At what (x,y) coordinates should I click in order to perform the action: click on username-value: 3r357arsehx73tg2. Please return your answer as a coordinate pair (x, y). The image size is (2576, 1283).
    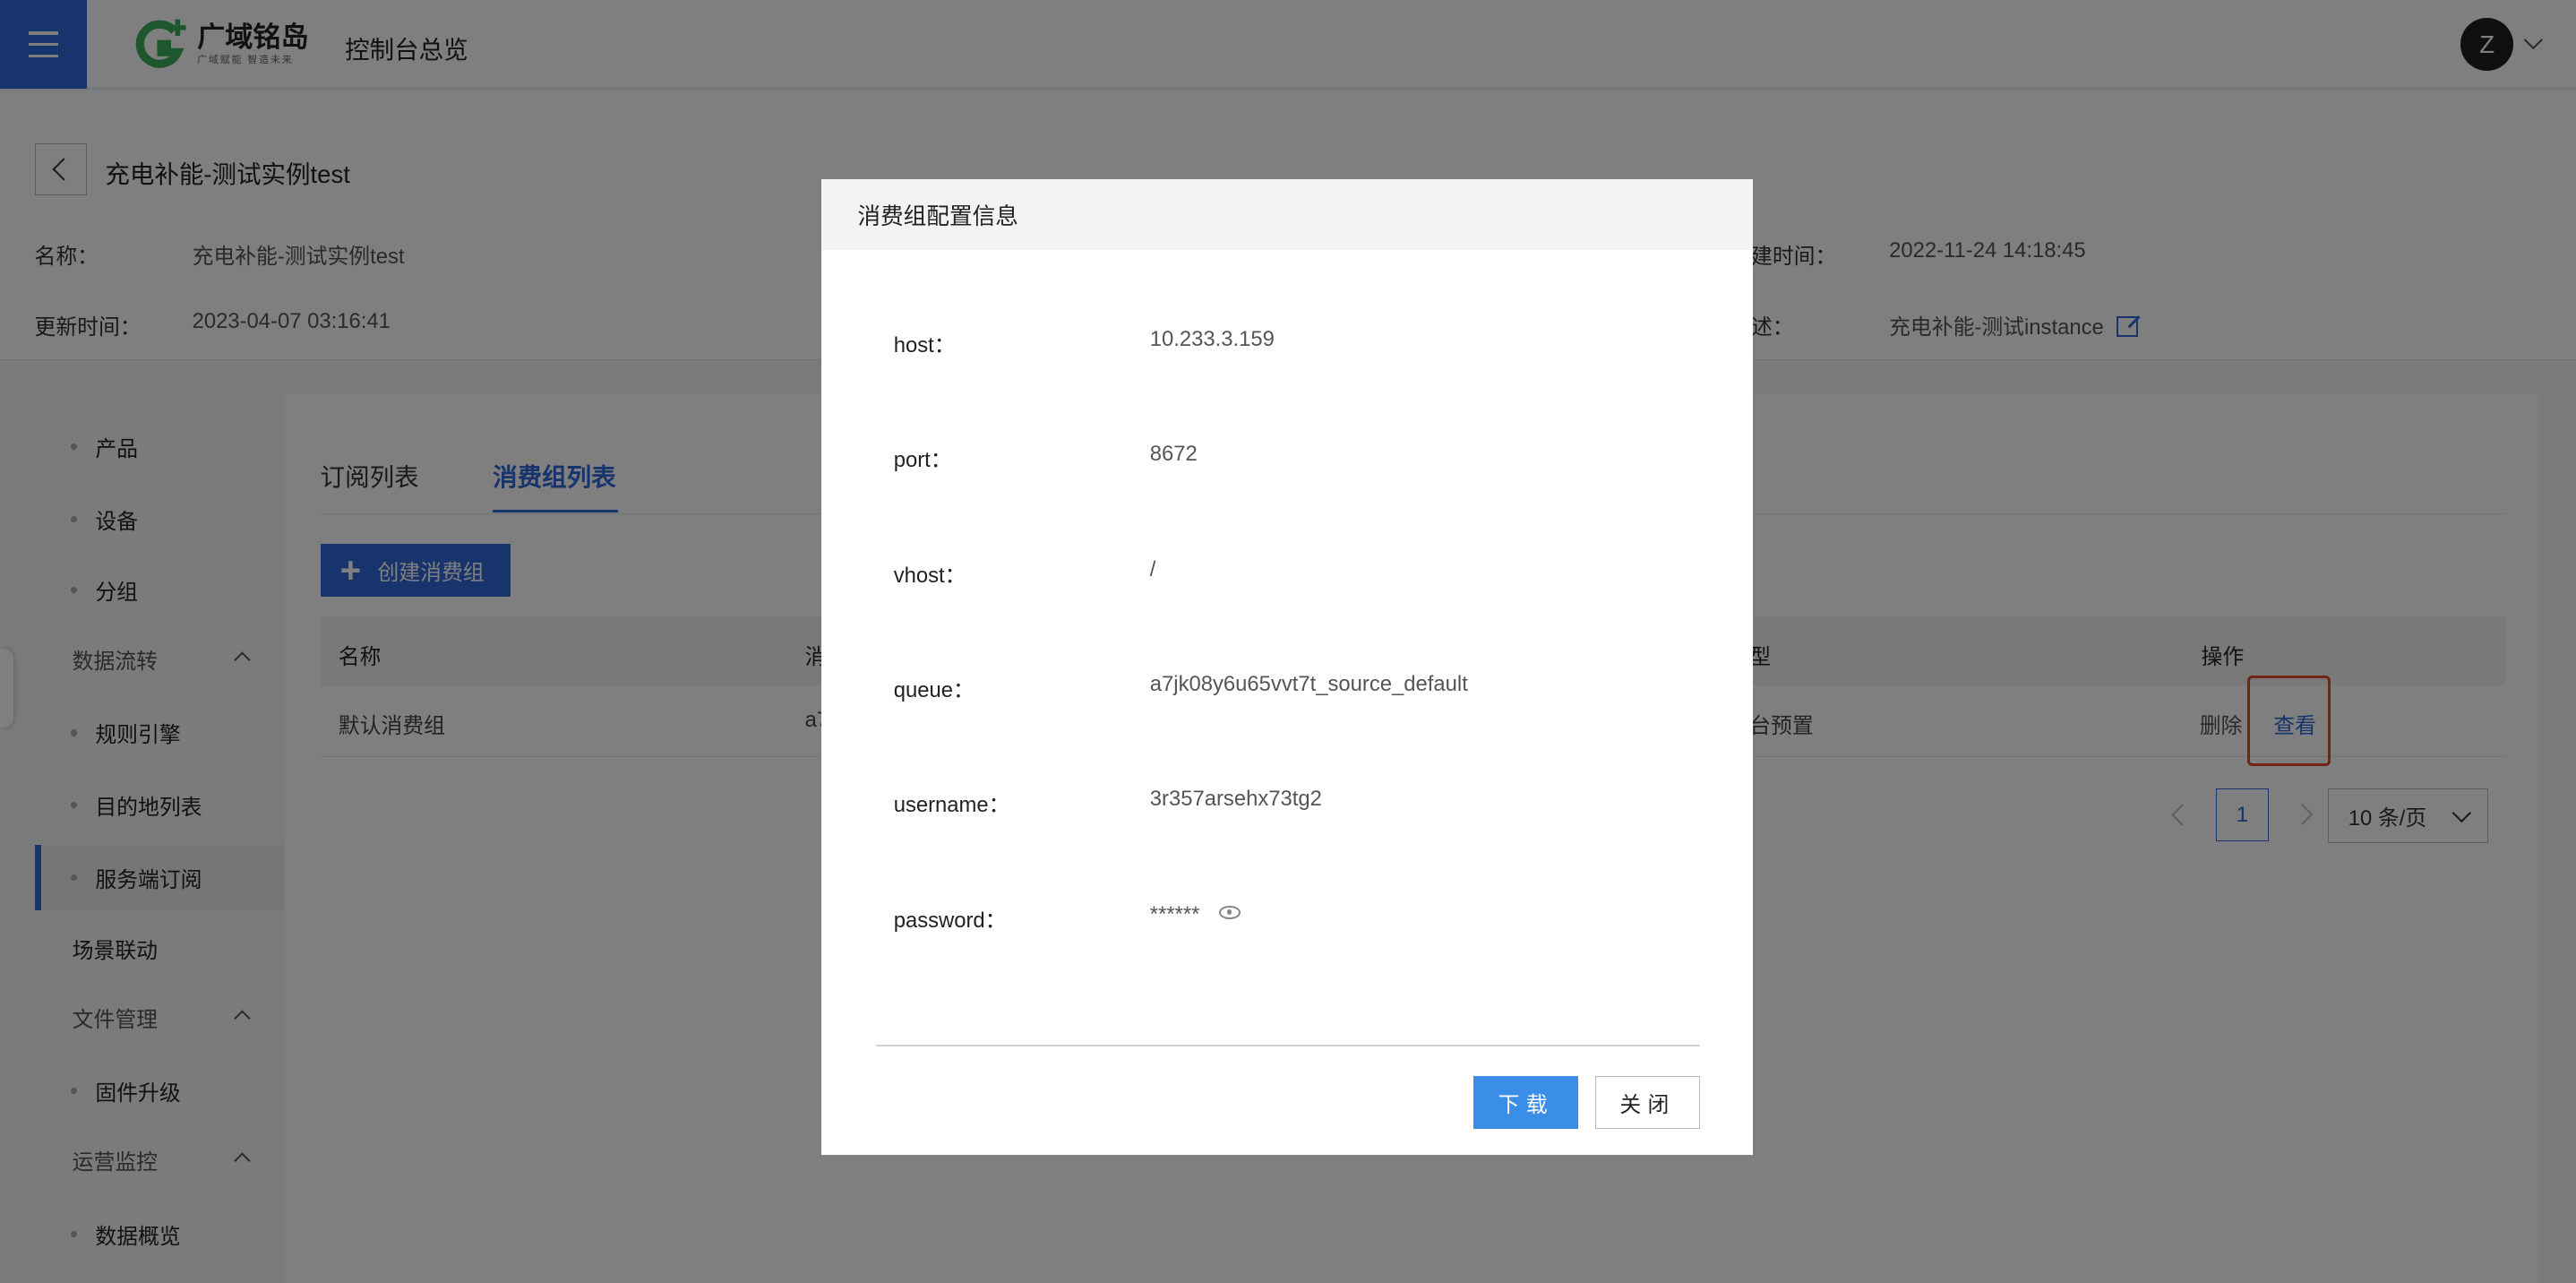
    Looking at the image, I should click on (1235, 799).